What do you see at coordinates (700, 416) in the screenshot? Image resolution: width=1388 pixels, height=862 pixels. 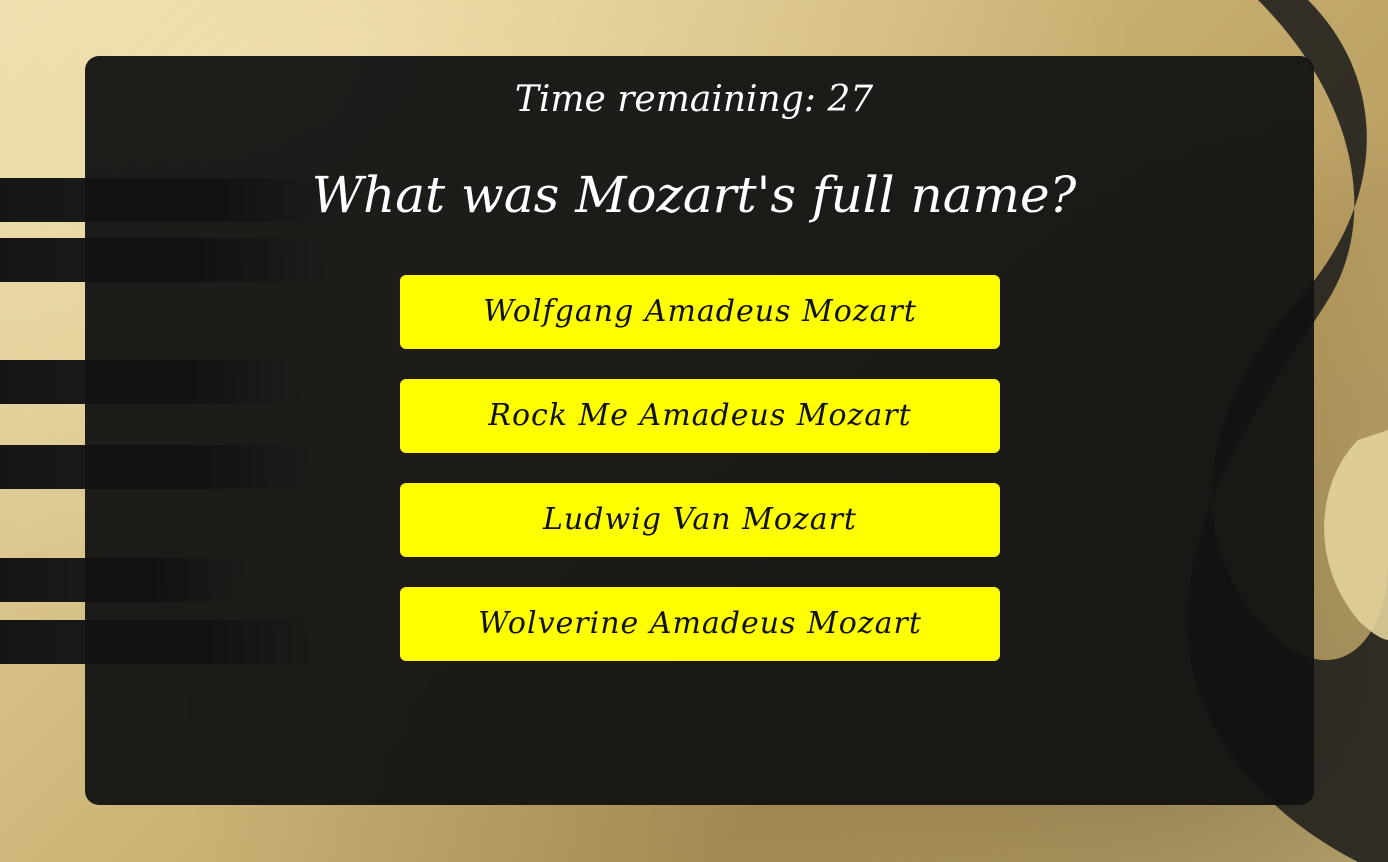 I see `answer-button-2: Rock Me Amadeus Mozart` at bounding box center [700, 416].